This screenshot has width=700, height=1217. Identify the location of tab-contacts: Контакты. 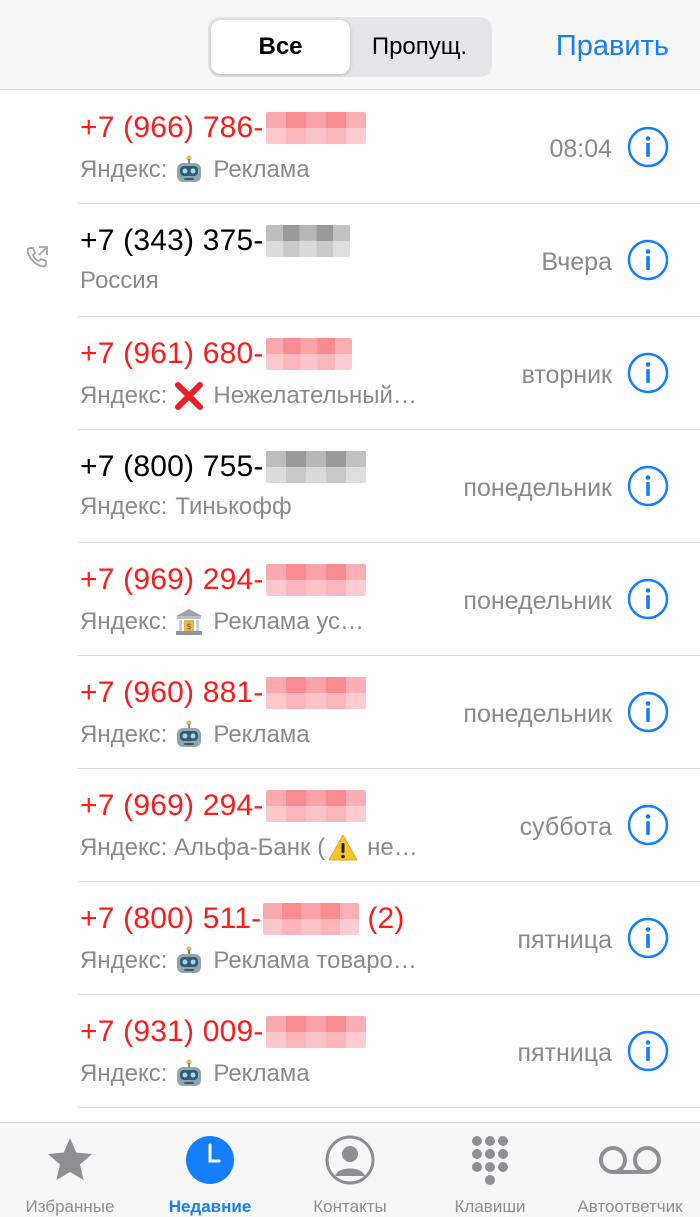
(350, 1170).